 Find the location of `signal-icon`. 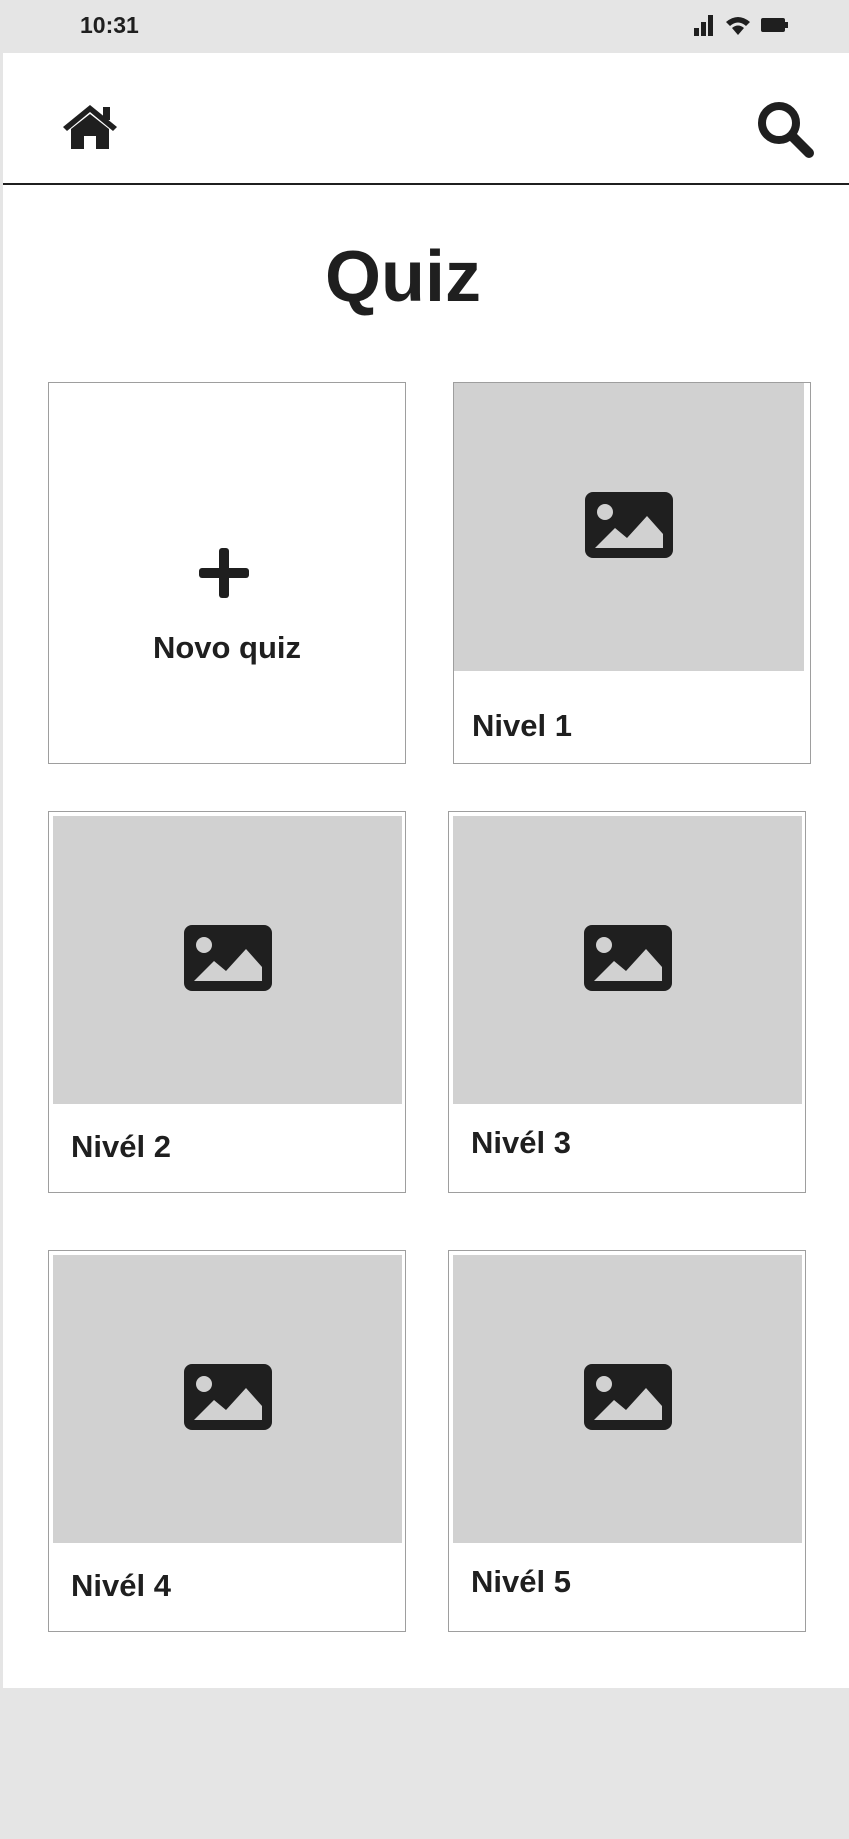

signal-icon is located at coordinates (704, 25).